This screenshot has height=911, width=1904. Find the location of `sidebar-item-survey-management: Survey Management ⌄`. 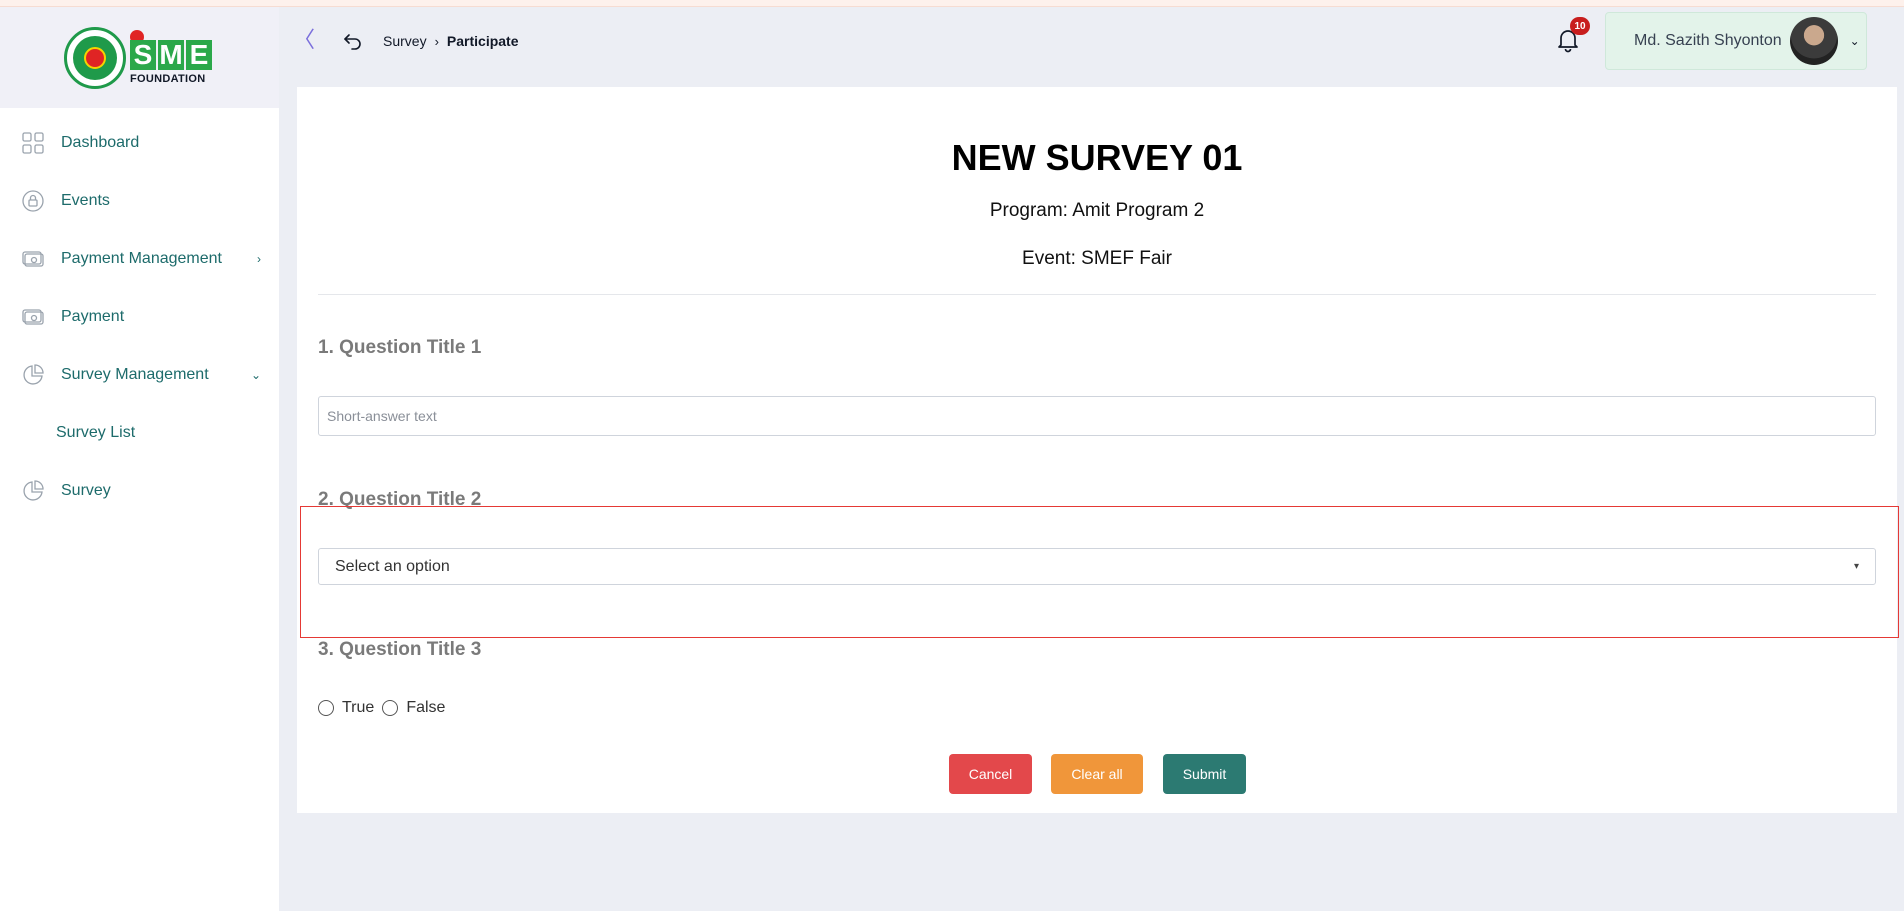

sidebar-item-survey-management: Survey Management ⌄ is located at coordinates (139, 375).